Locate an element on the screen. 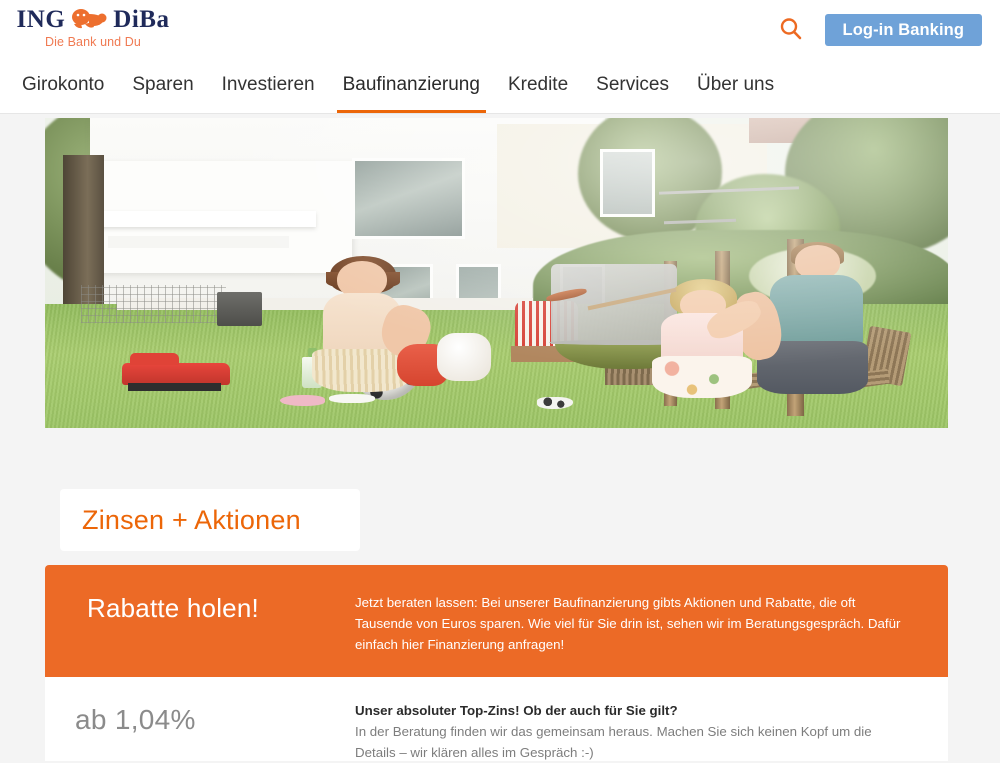 This screenshot has width=1000, height=763. site-header: ING DiBa Die Bank und Du Log-in Banking is located at coordinates (500, 32).